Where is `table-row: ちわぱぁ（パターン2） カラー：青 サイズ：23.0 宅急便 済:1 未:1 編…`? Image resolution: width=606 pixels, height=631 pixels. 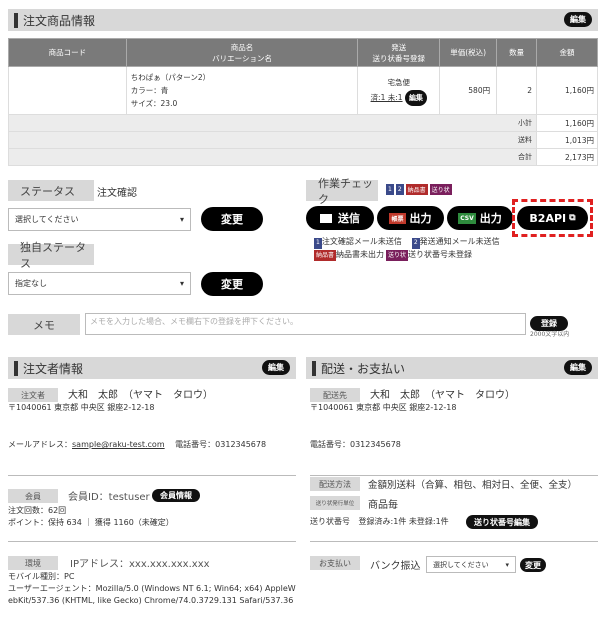 table-row: ちわぱぁ（パターン2） カラー：青 サイズ：23.0 宅急便 済:1 未:1 編… is located at coordinates (303, 90).